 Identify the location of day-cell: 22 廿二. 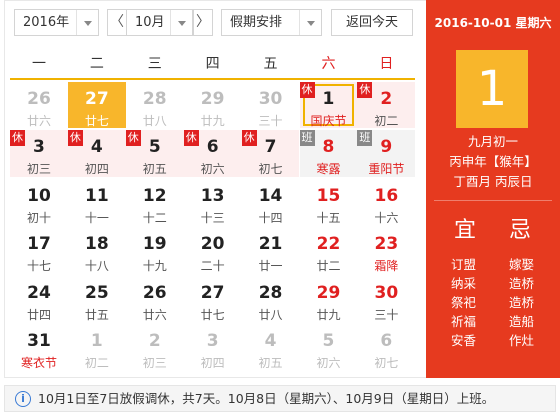
(329, 250).